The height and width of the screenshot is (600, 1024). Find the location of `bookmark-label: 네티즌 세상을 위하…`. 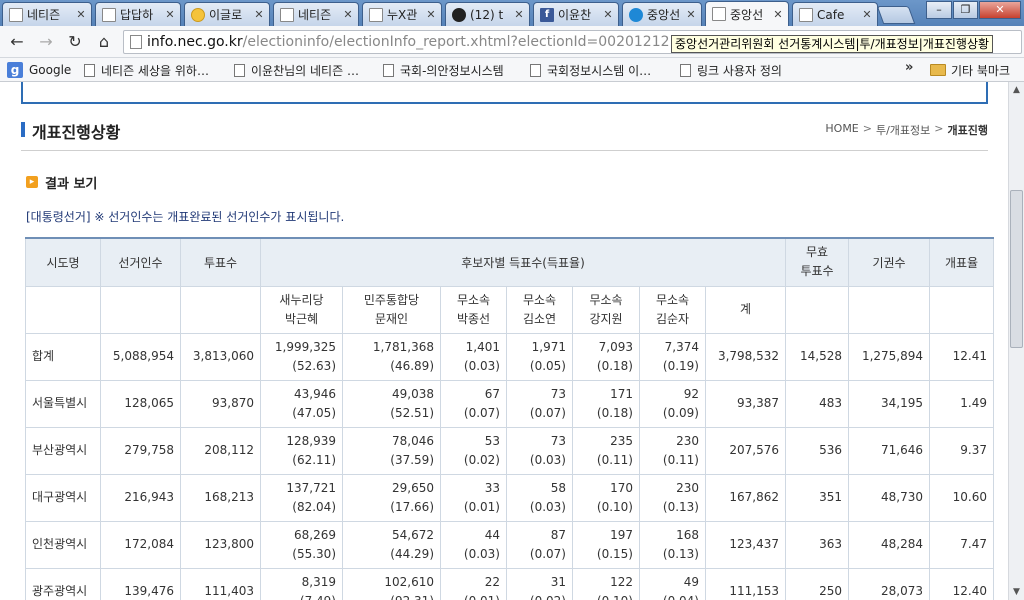

bookmark-label: 네티즌 세상을 위하… is located at coordinates (155, 70).